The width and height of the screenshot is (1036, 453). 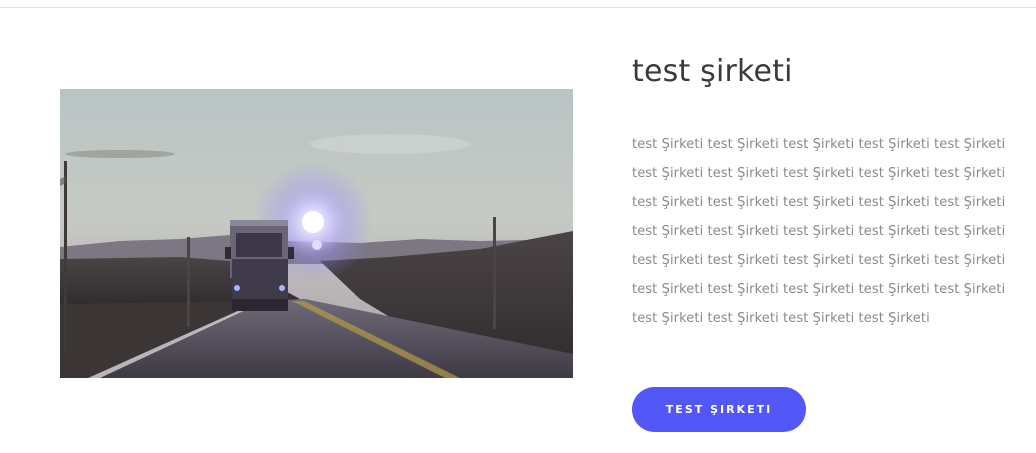 What do you see at coordinates (518, 7) in the screenshot?
I see `top-divider` at bounding box center [518, 7].